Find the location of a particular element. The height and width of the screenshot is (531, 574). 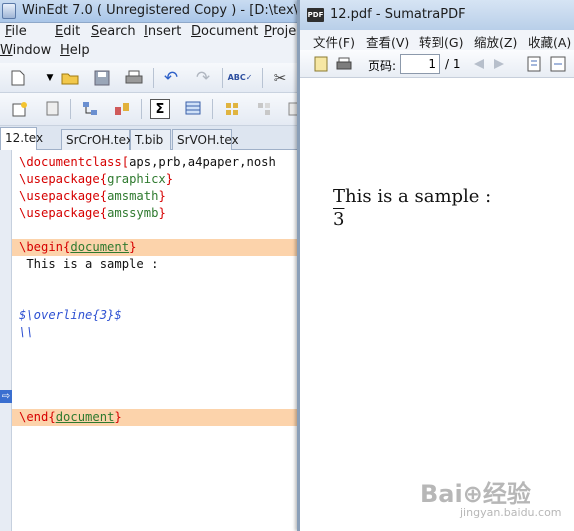

next-page-icon is located at coordinates (500, 64).